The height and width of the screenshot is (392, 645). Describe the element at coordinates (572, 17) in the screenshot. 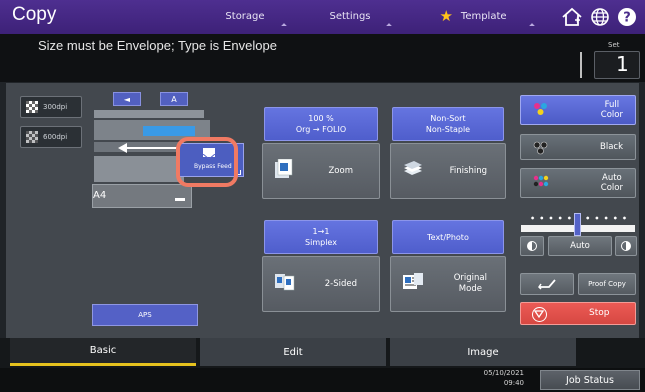

I see `home-icon` at that location.